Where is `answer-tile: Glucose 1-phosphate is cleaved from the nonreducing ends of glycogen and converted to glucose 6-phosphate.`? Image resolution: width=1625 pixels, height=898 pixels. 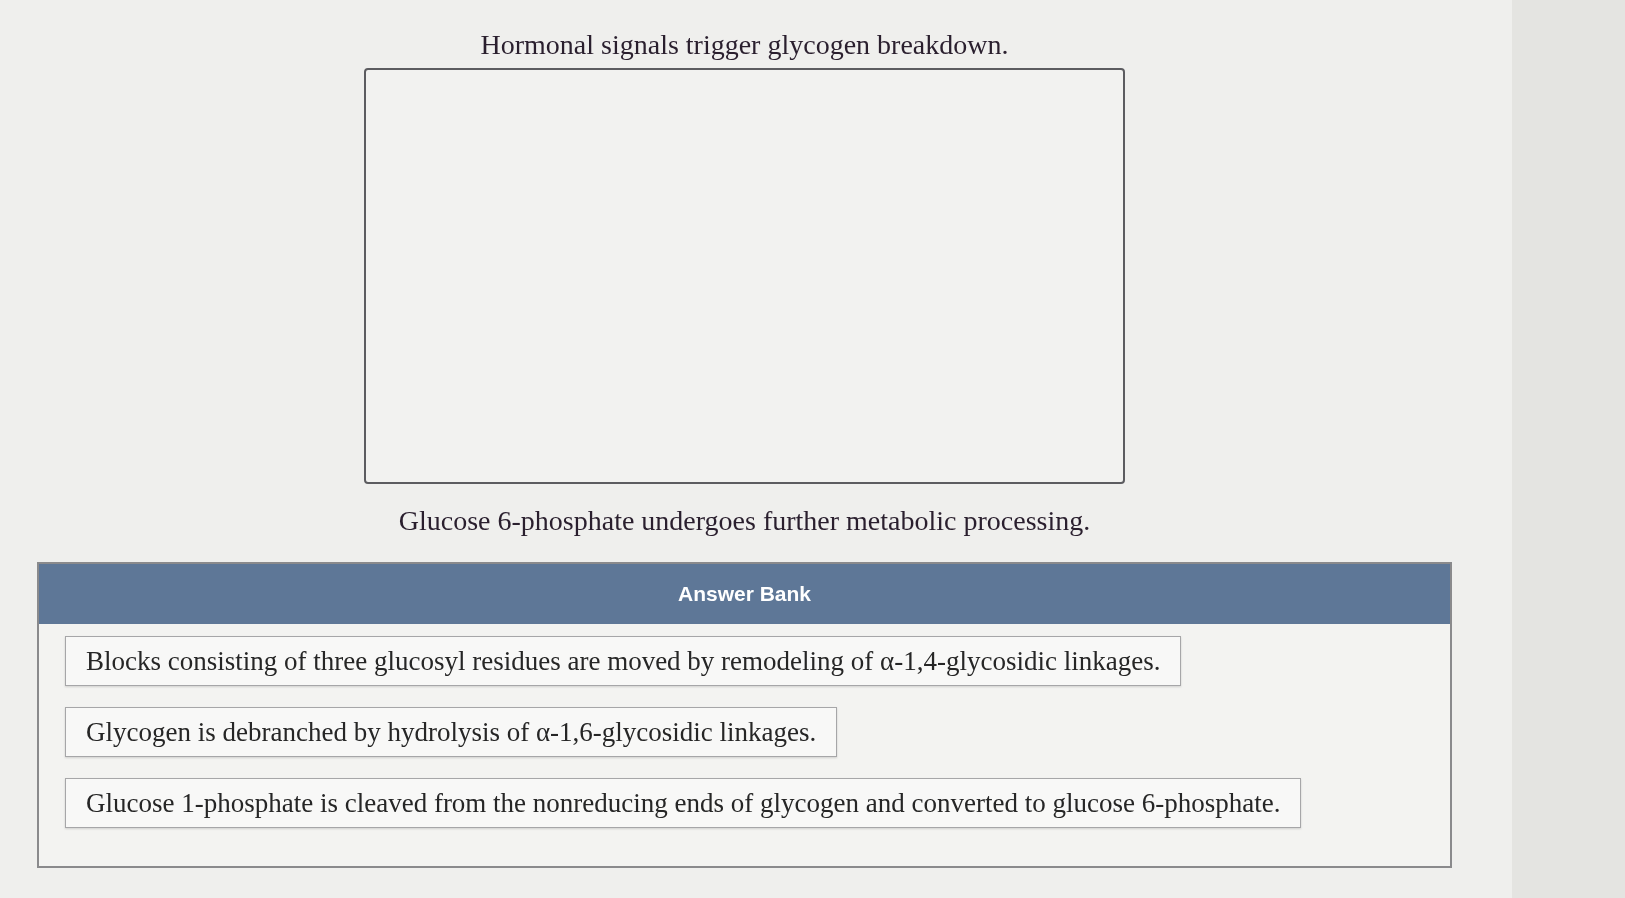
answer-tile: Glucose 1-phosphate is cleaved from the nonreducing ends of glycogen and converted to glucose 6-phosphate. is located at coordinates (683, 803).